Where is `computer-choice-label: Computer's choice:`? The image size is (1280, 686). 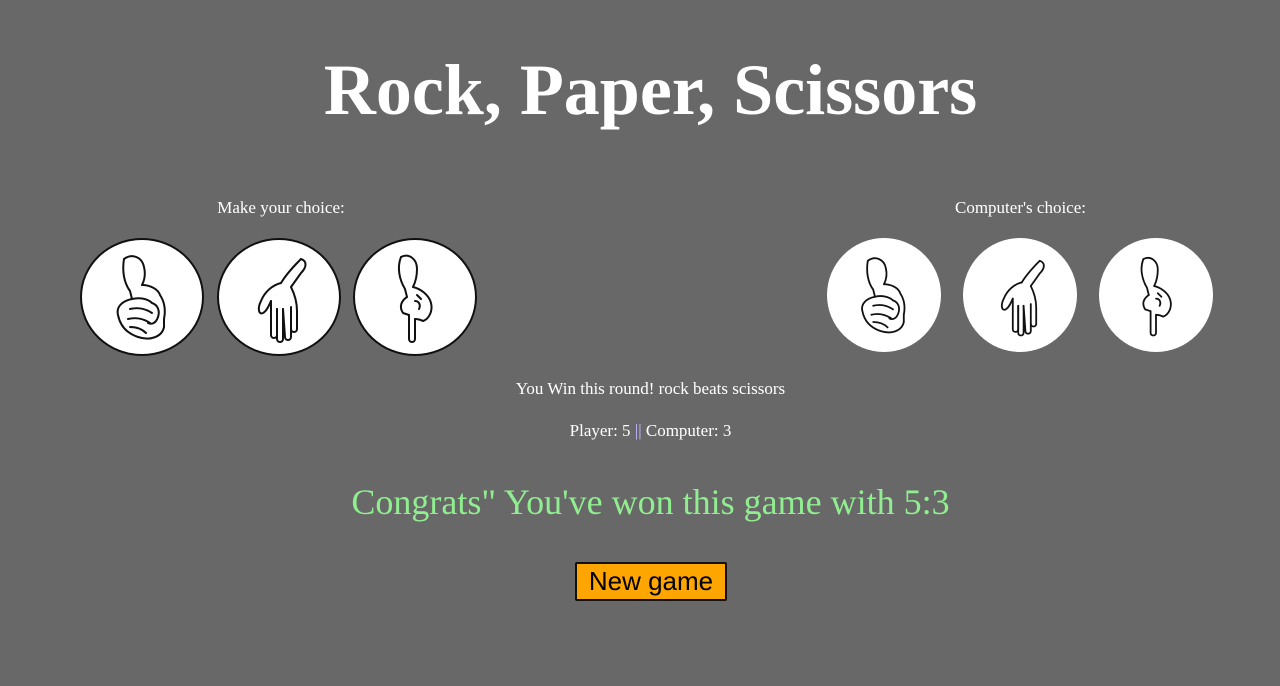
computer-choice-label: Computer's choice: is located at coordinates (1020, 207).